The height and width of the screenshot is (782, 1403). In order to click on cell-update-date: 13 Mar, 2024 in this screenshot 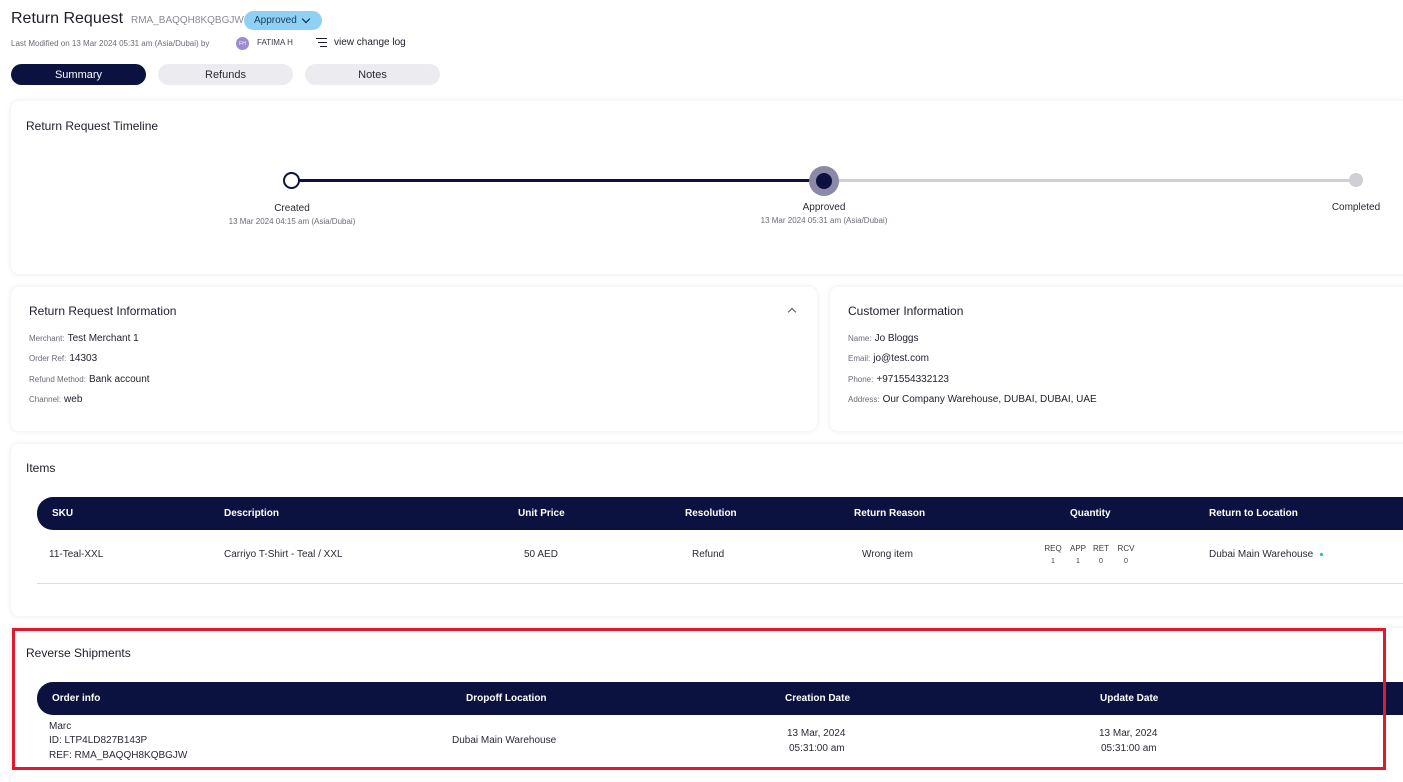, I will do `click(1128, 733)`.